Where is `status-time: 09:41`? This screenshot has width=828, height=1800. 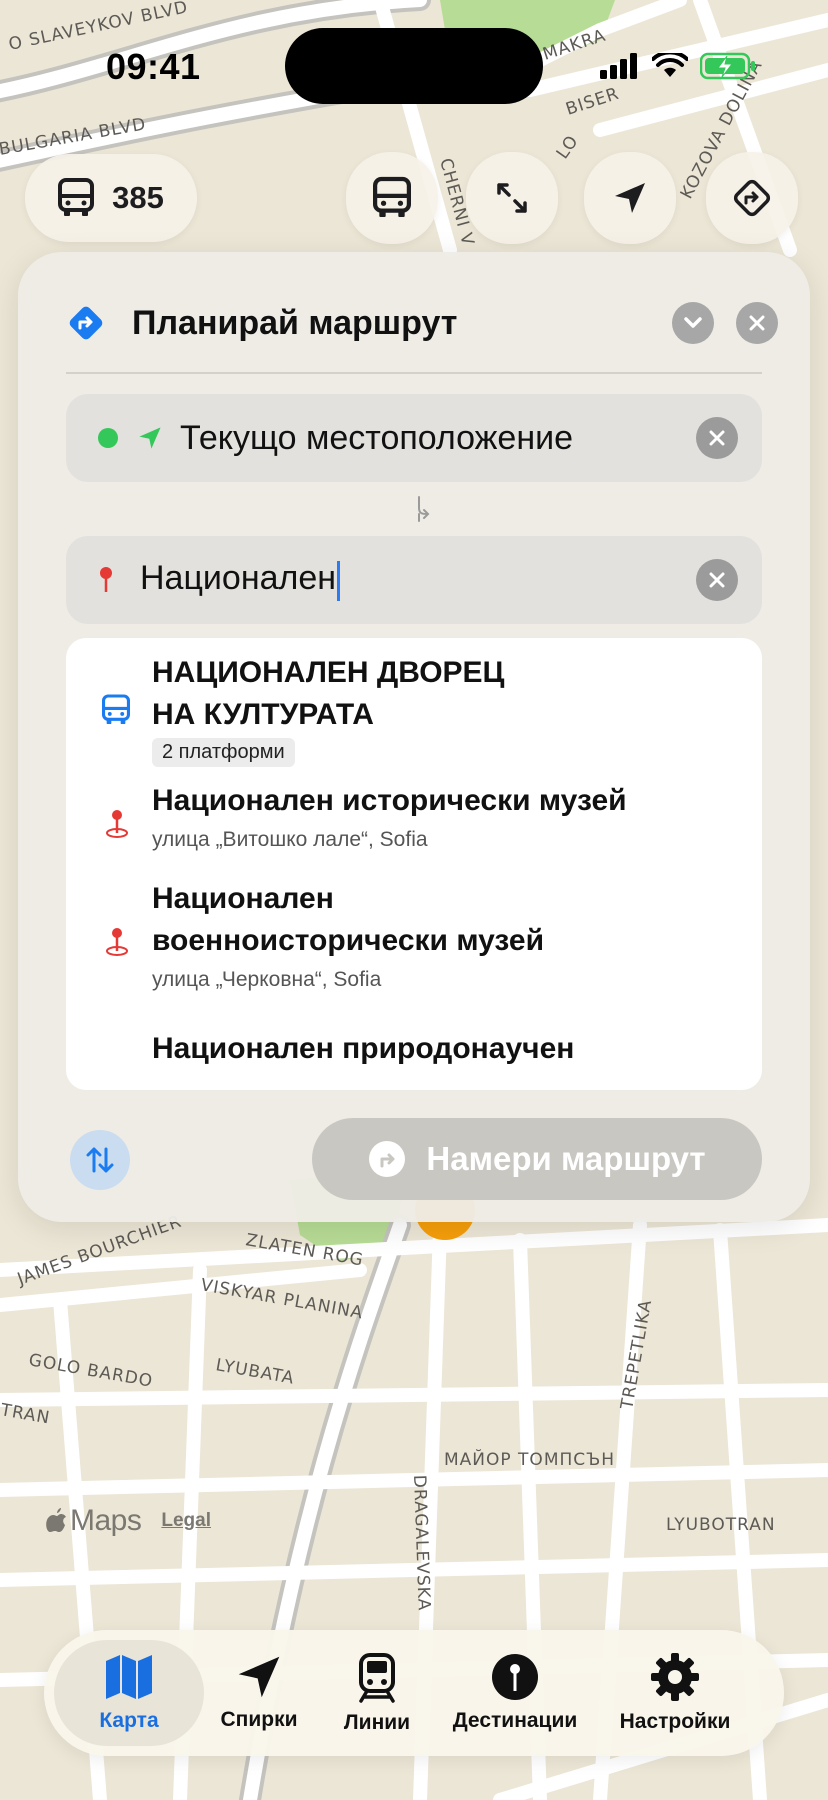 status-time: 09:41 is located at coordinates (153, 66).